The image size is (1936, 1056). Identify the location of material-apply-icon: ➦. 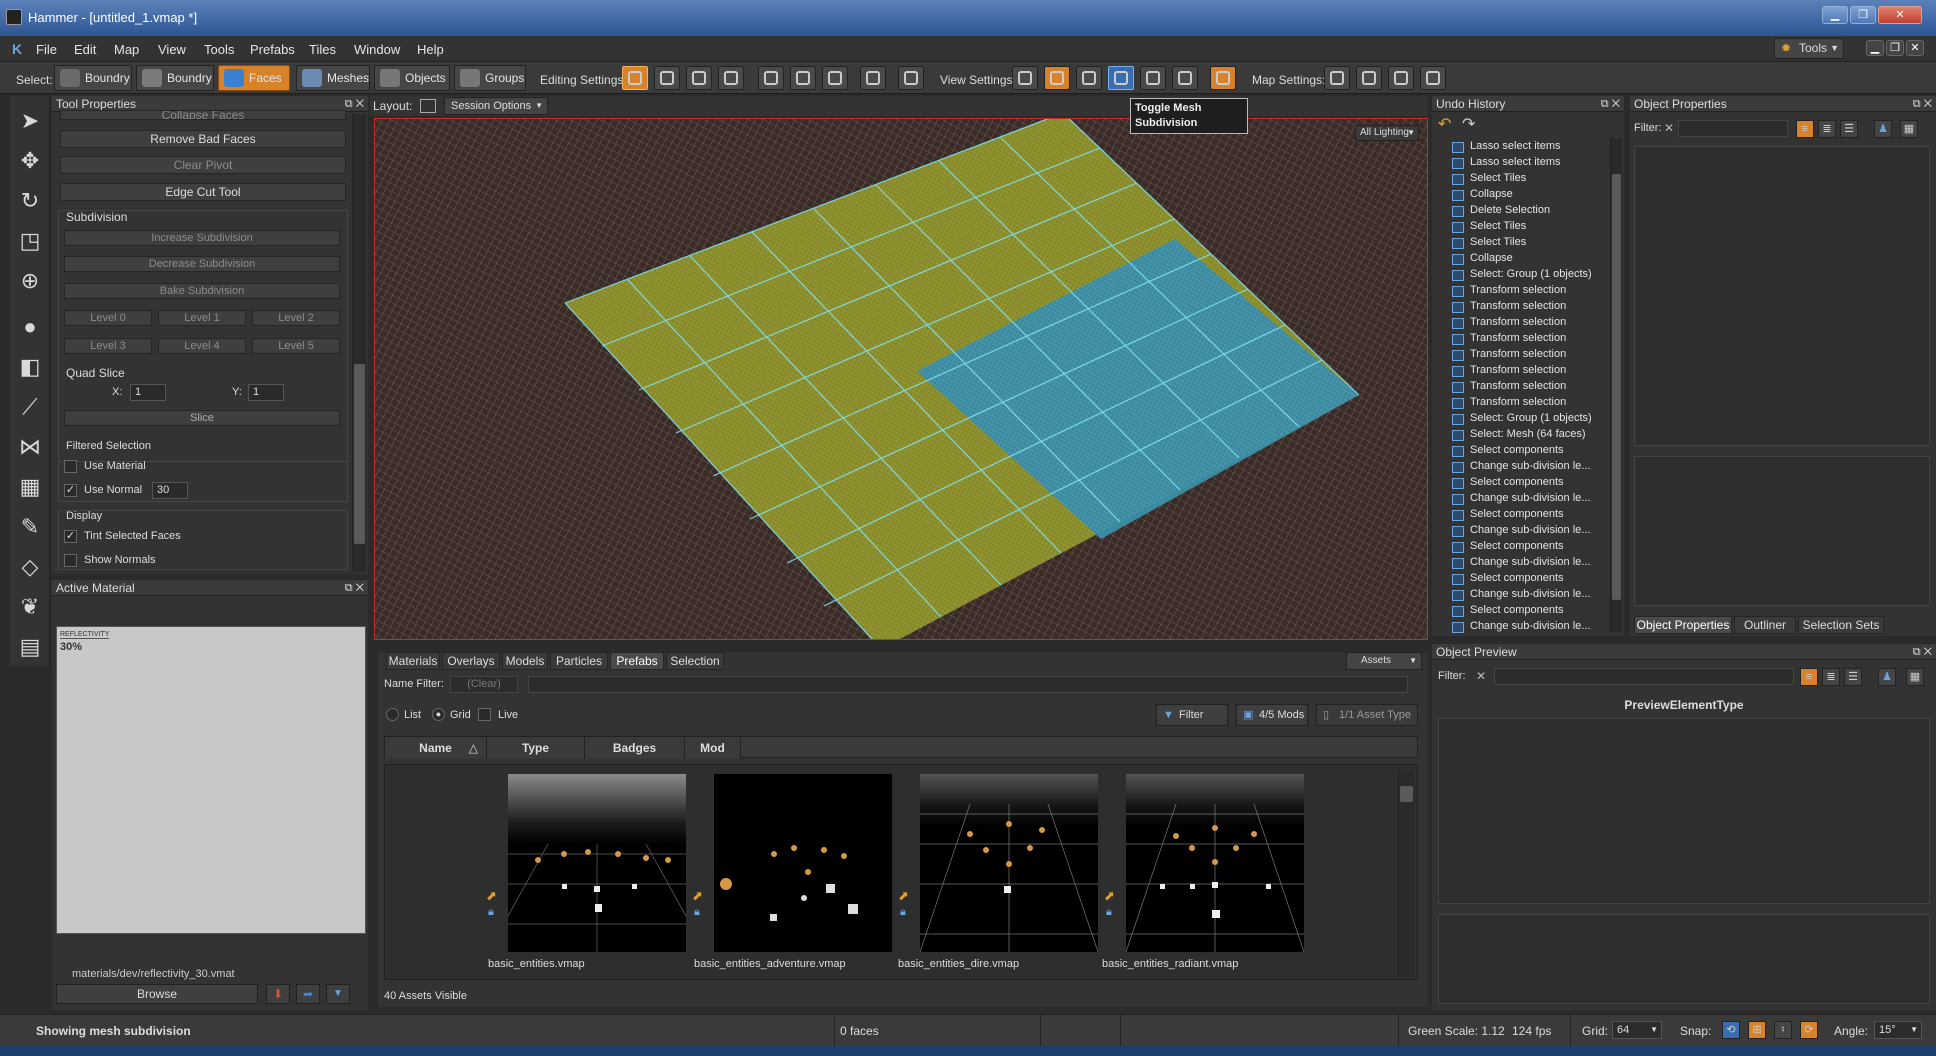
(308, 994).